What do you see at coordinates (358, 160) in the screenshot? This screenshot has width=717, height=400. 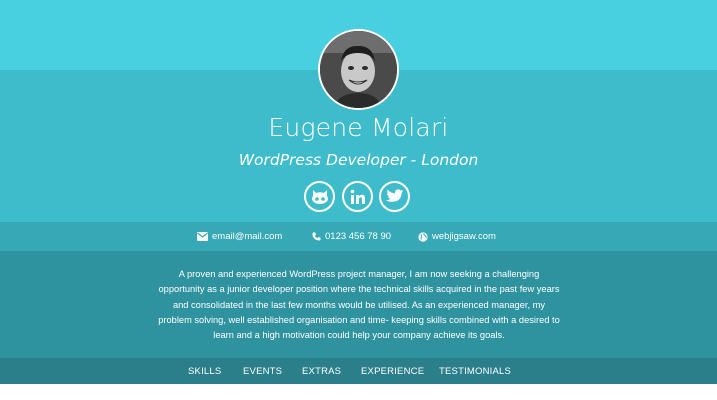 I see `profile-title: WordPress Developer - London` at bounding box center [358, 160].